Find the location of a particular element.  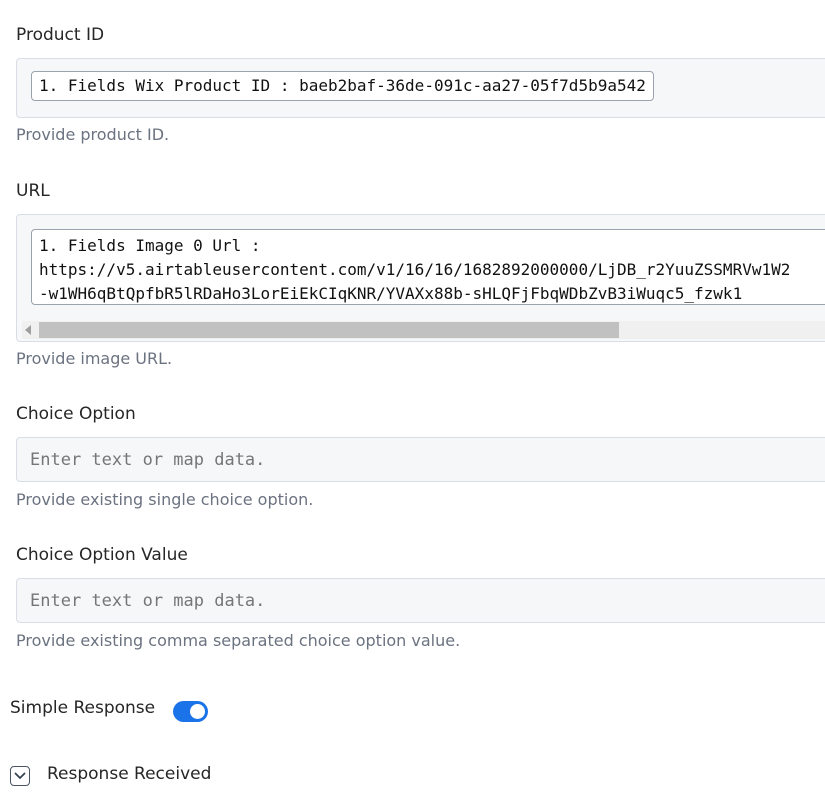

response-received-expand-button is located at coordinates (20, 776).